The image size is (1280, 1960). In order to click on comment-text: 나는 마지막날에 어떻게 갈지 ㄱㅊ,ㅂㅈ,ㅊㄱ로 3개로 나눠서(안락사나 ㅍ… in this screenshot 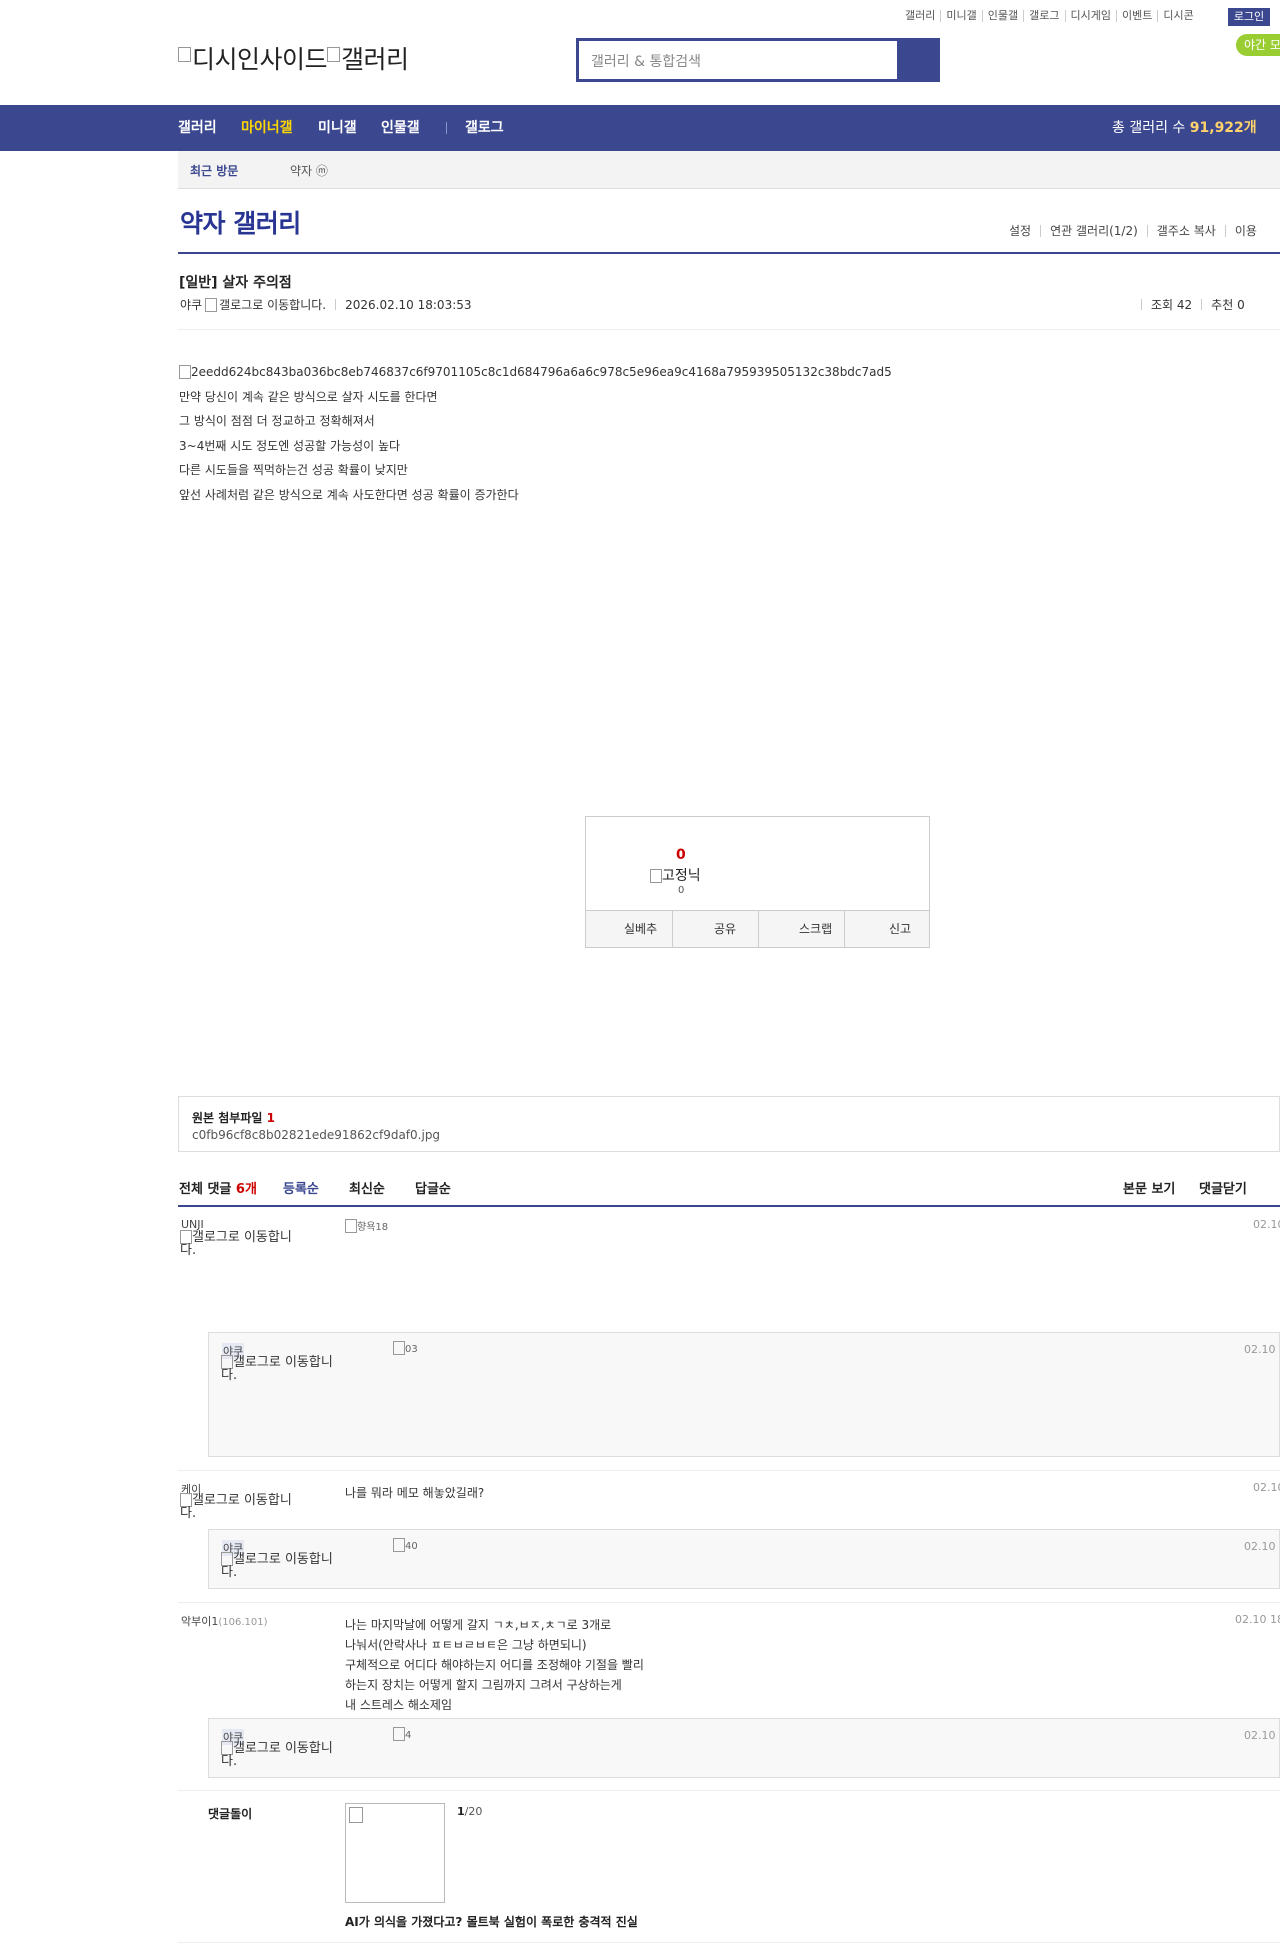, I will do `click(494, 1665)`.